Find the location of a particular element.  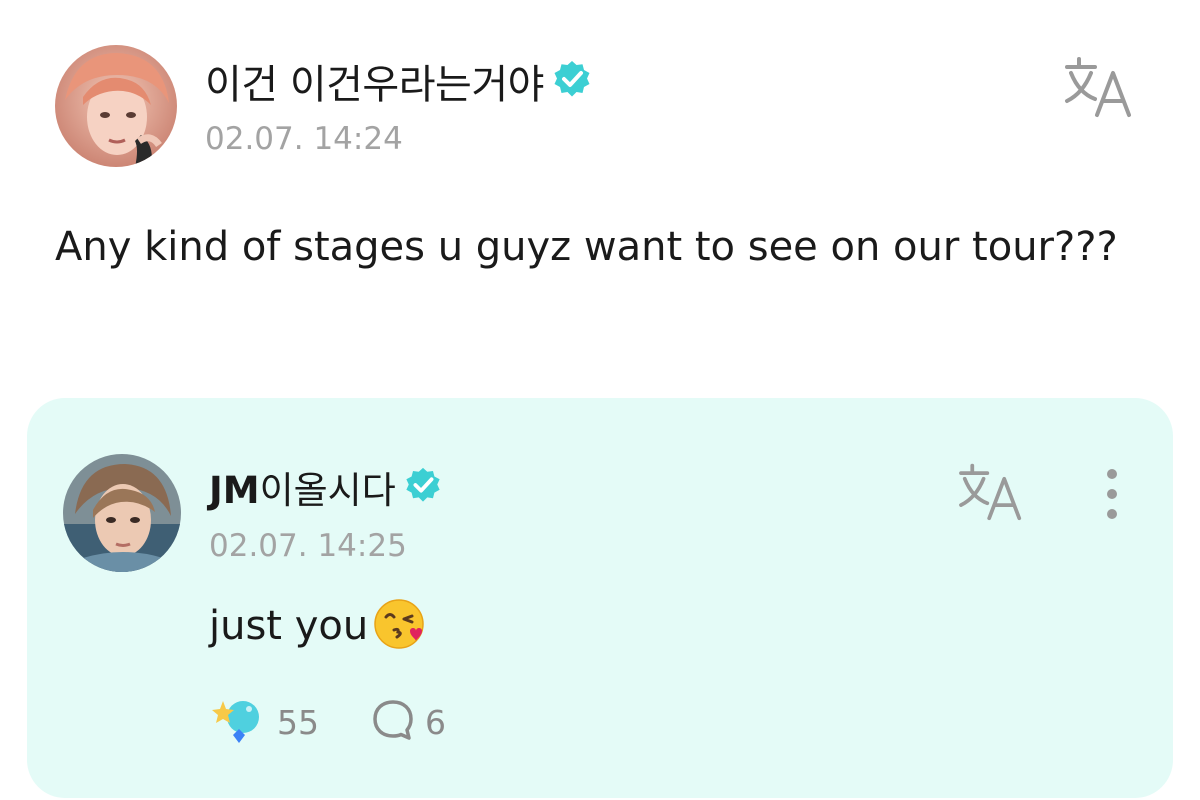

reply-author-name-latin: JM is located at coordinates (234, 490).